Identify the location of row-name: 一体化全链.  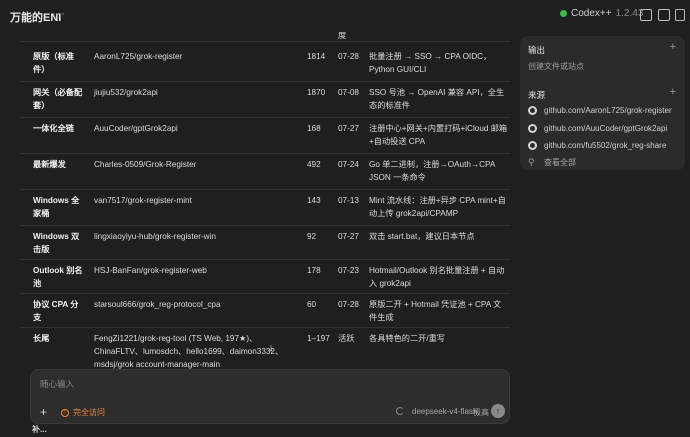
(53, 128).